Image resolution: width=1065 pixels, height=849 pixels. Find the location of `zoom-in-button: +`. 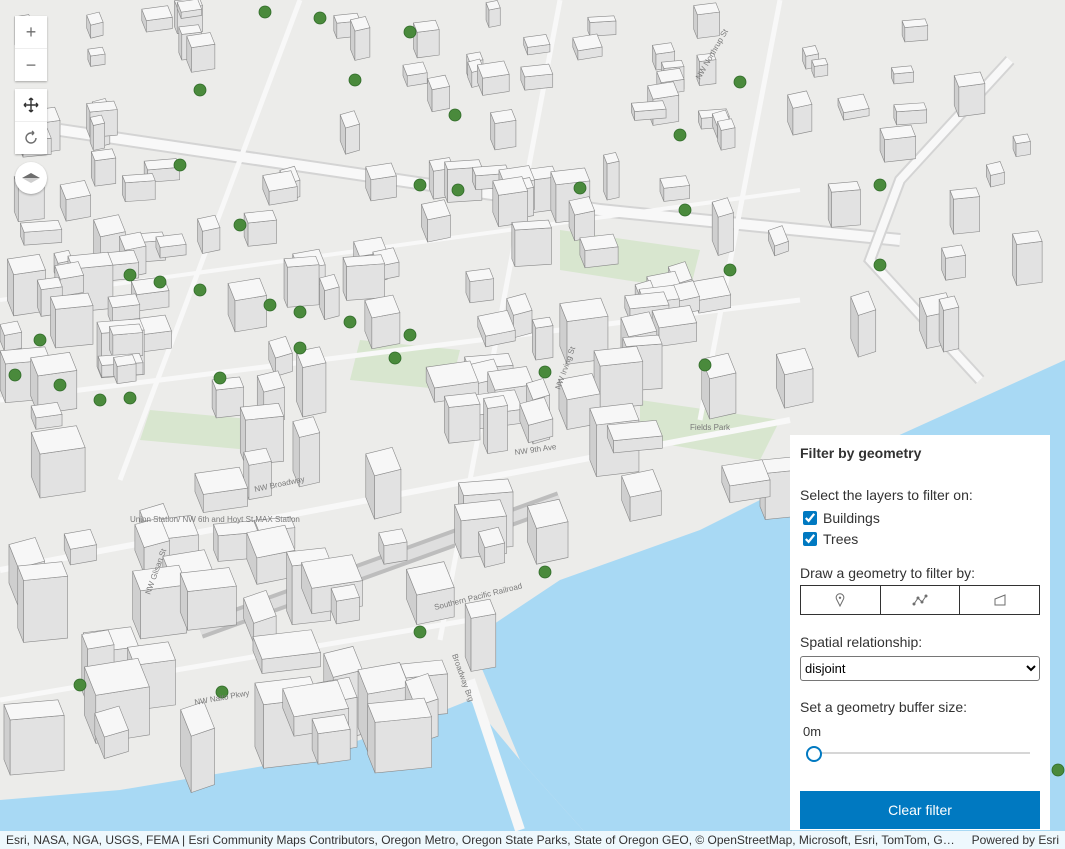

zoom-in-button: + is located at coordinates (31, 32).